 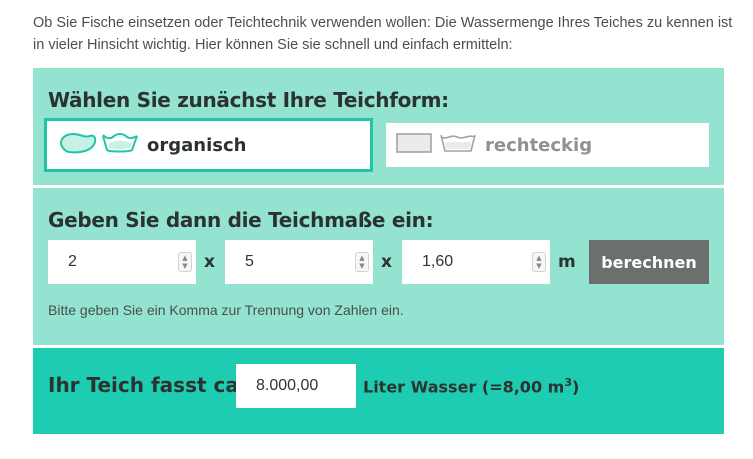 I want to click on result-value, so click(x=296, y=386).